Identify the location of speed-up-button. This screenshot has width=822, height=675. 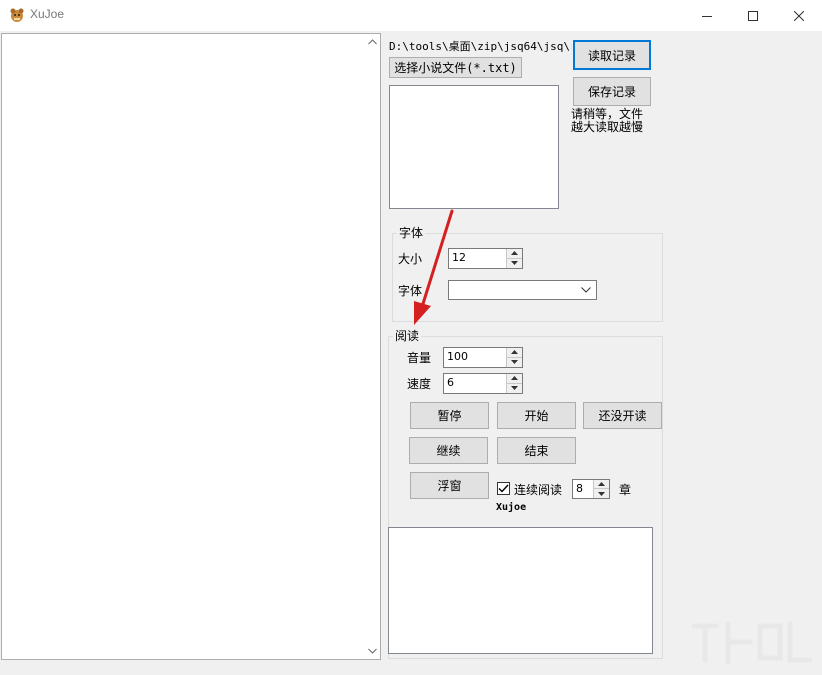
(514, 379).